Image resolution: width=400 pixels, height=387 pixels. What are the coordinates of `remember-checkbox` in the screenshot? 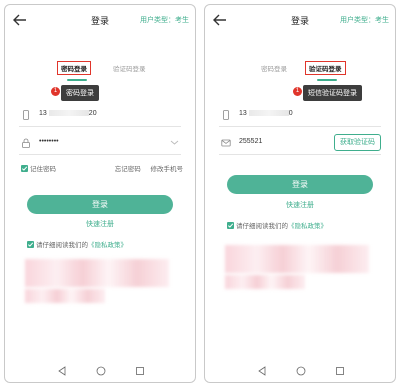 It's located at (24, 168).